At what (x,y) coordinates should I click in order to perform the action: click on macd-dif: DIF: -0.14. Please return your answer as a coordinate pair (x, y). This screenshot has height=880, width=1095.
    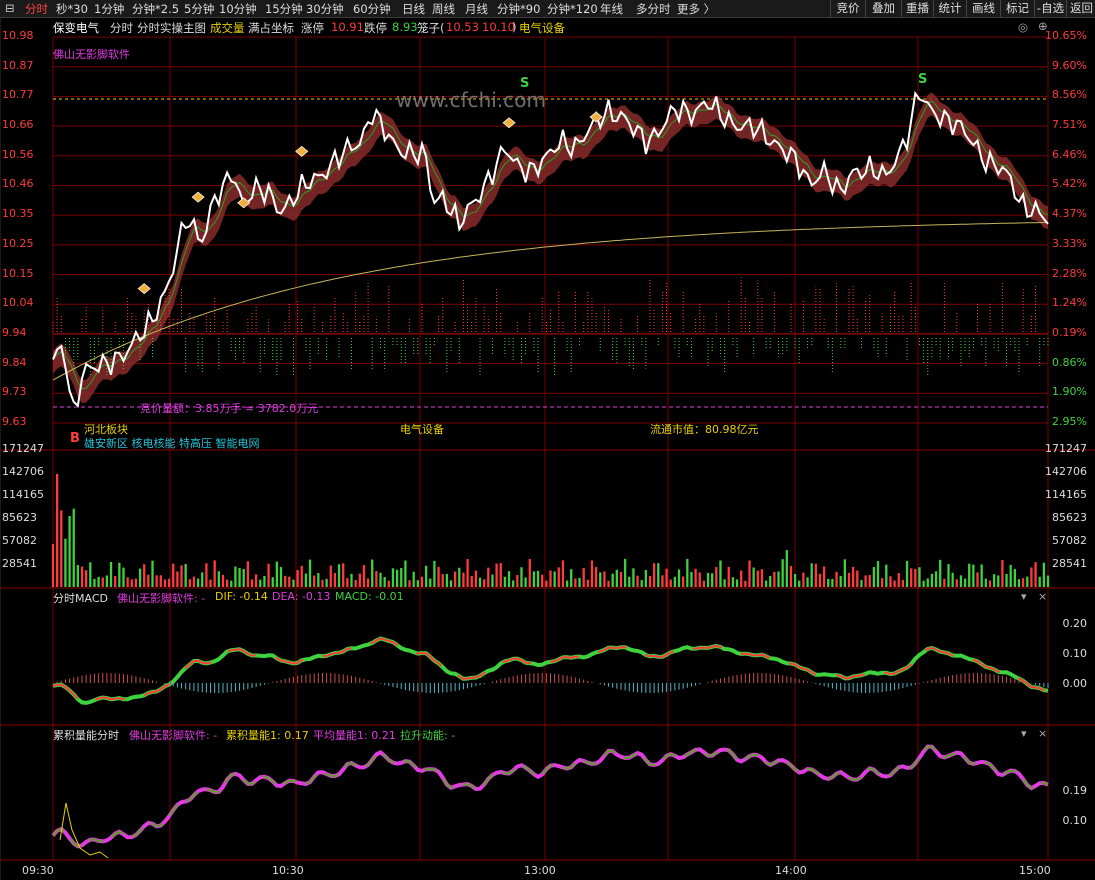
    Looking at the image, I should click on (241, 596).